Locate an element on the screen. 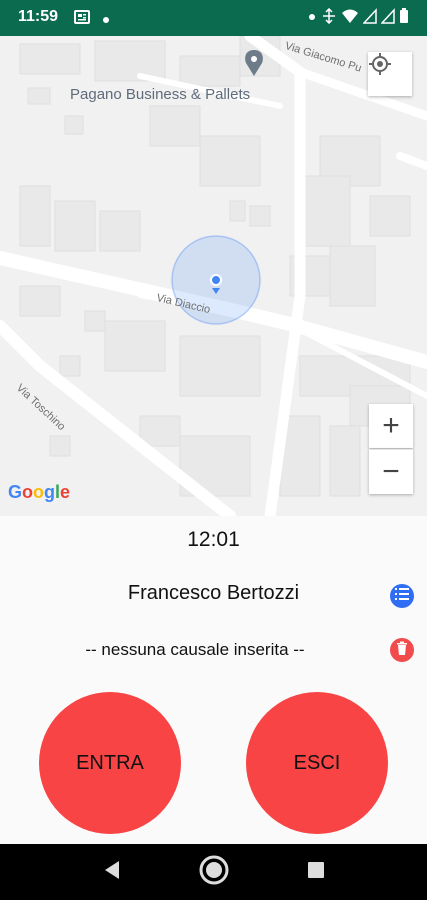 This screenshot has height=900, width=427. wifi-icon is located at coordinates (350, 18).